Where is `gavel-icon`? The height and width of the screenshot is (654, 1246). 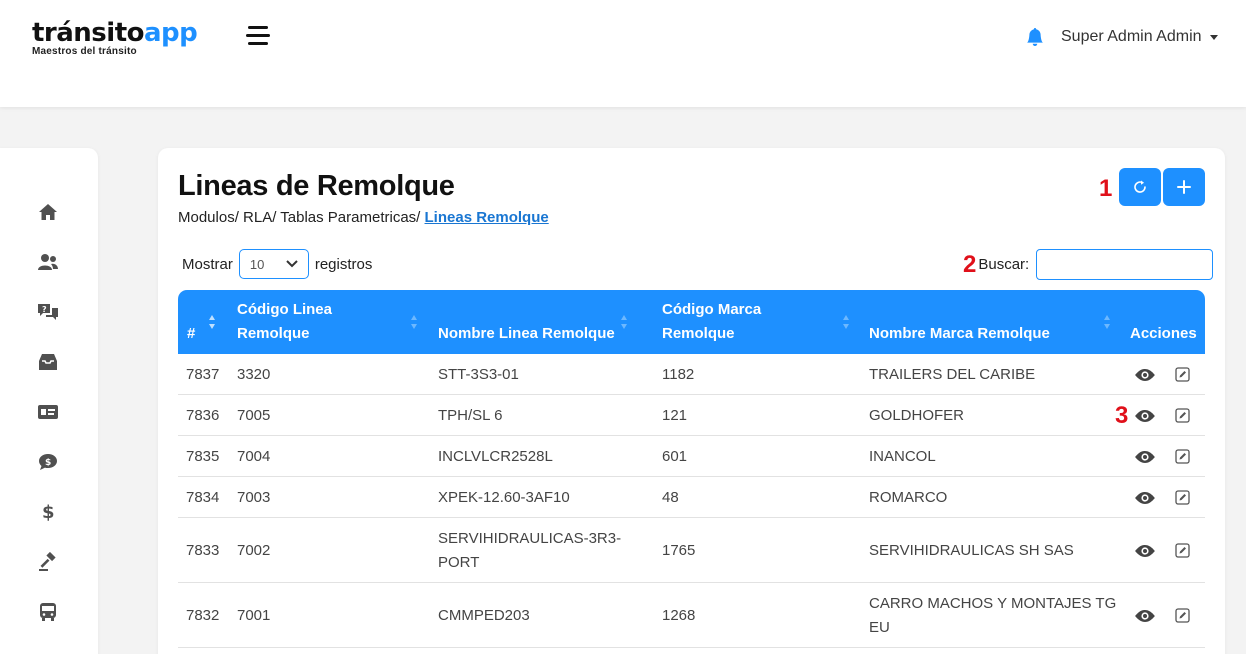
gavel-icon is located at coordinates (48, 562).